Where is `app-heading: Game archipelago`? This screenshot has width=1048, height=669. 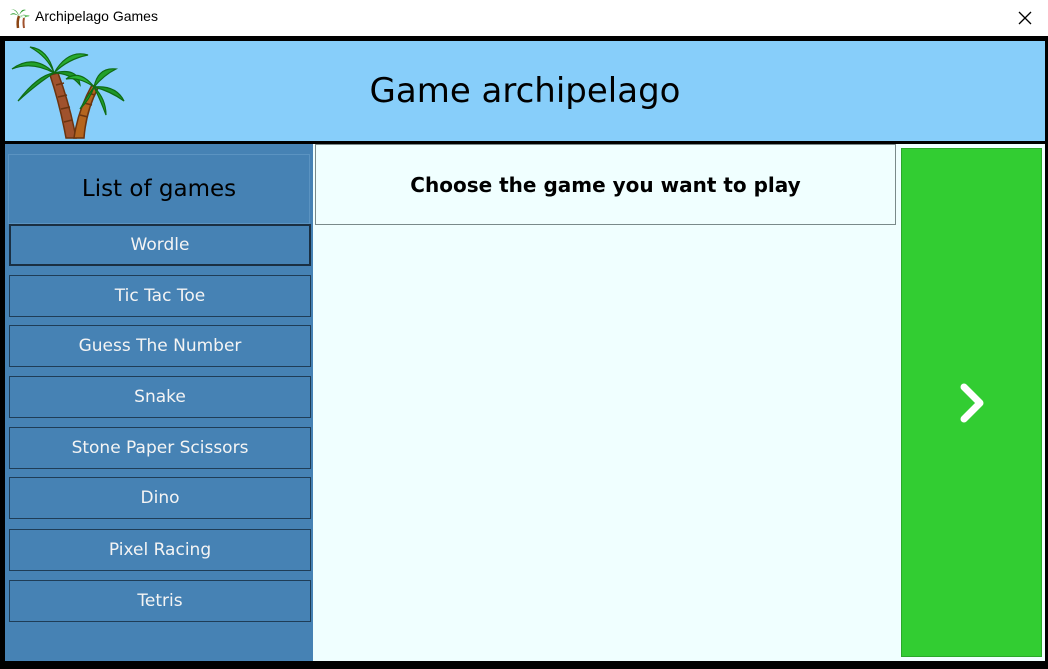 app-heading: Game archipelago is located at coordinates (525, 91).